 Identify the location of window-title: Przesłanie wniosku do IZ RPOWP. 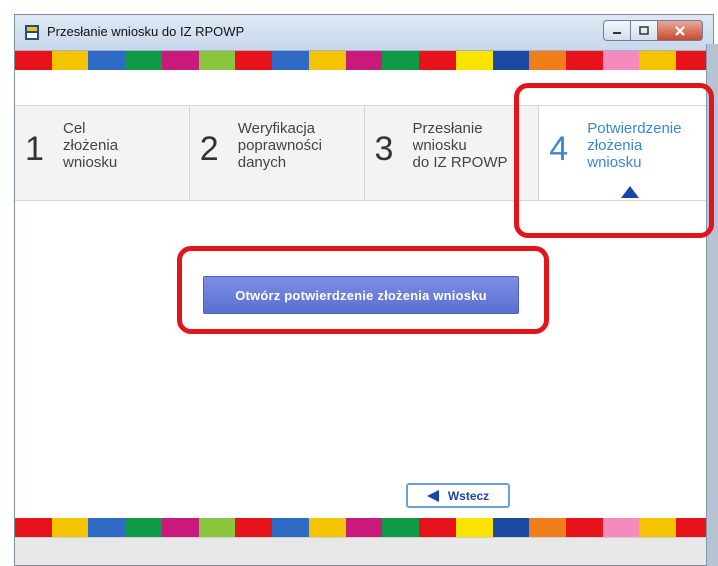
(146, 31).